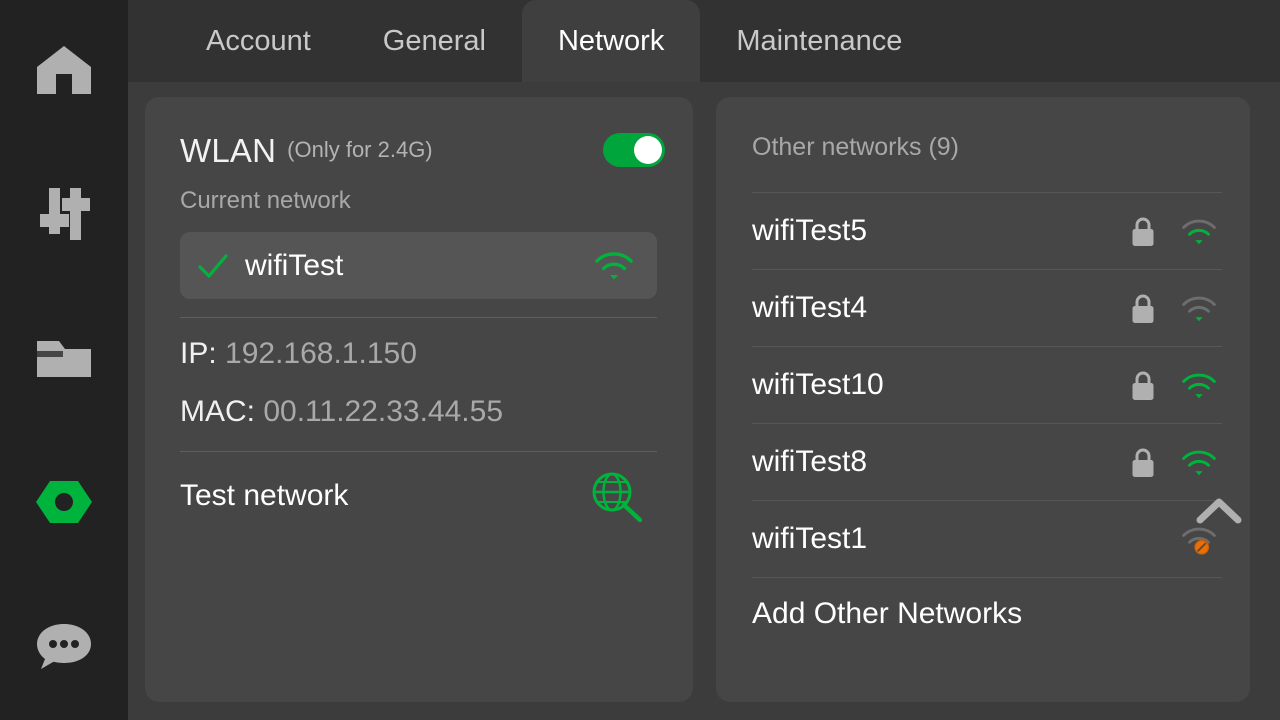  I want to click on tab-label: Account, so click(258, 40).